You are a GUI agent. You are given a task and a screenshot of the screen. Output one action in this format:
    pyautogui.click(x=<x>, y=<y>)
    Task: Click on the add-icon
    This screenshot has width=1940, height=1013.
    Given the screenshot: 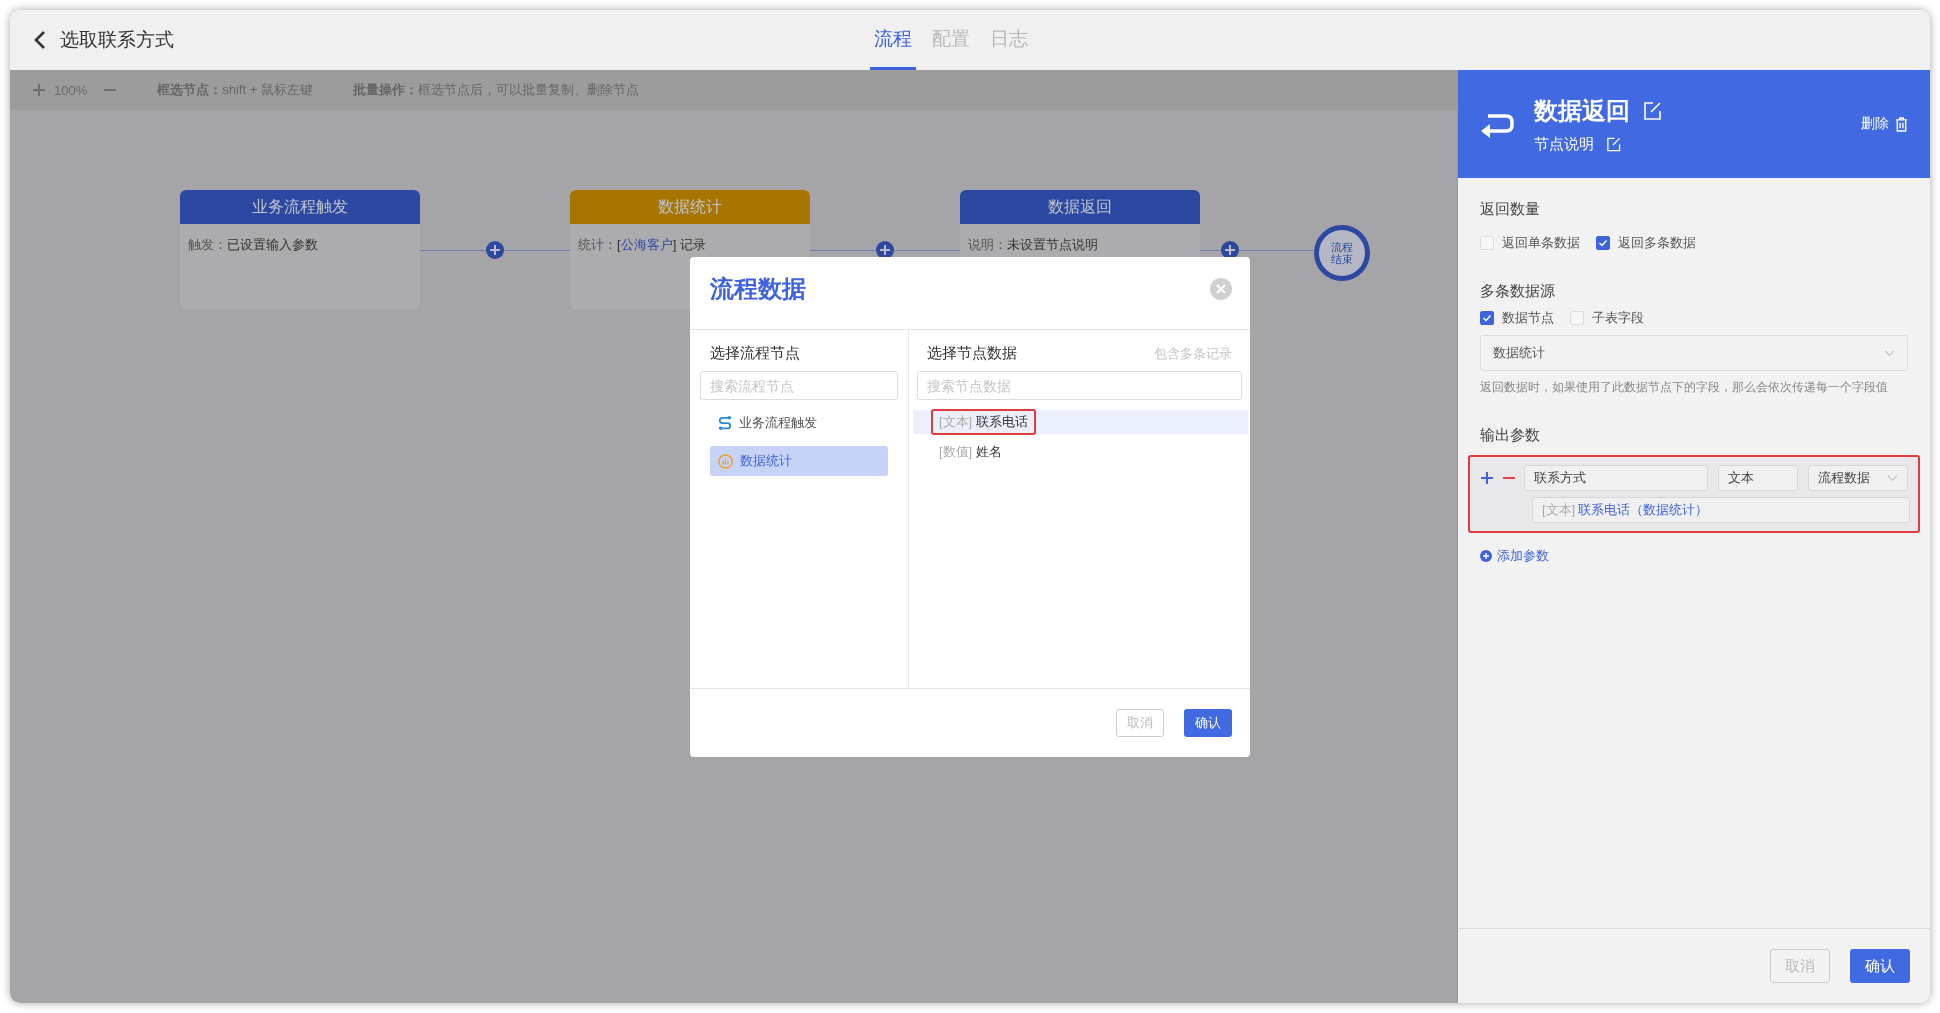 What is the action you would take?
    pyautogui.click(x=1487, y=478)
    